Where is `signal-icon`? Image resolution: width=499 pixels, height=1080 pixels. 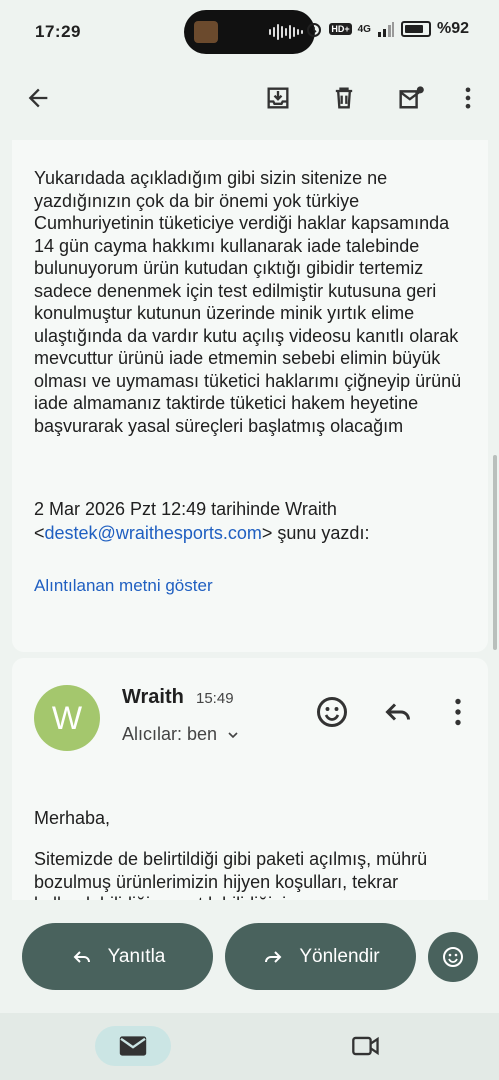
signal-icon is located at coordinates (385, 29).